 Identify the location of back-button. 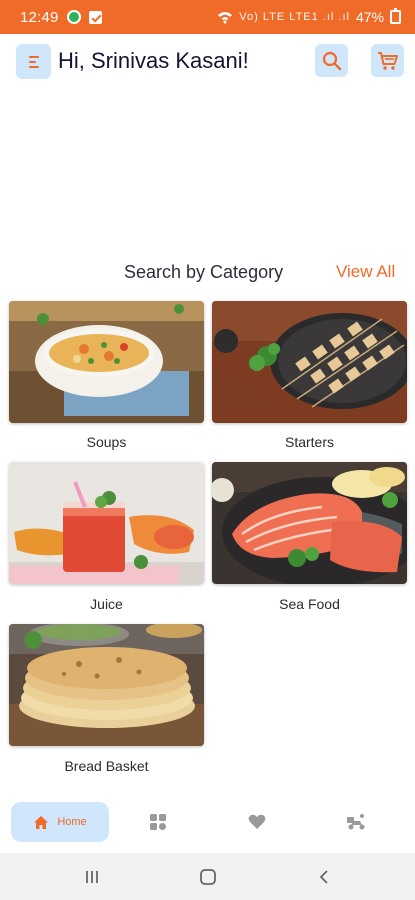
(324, 877).